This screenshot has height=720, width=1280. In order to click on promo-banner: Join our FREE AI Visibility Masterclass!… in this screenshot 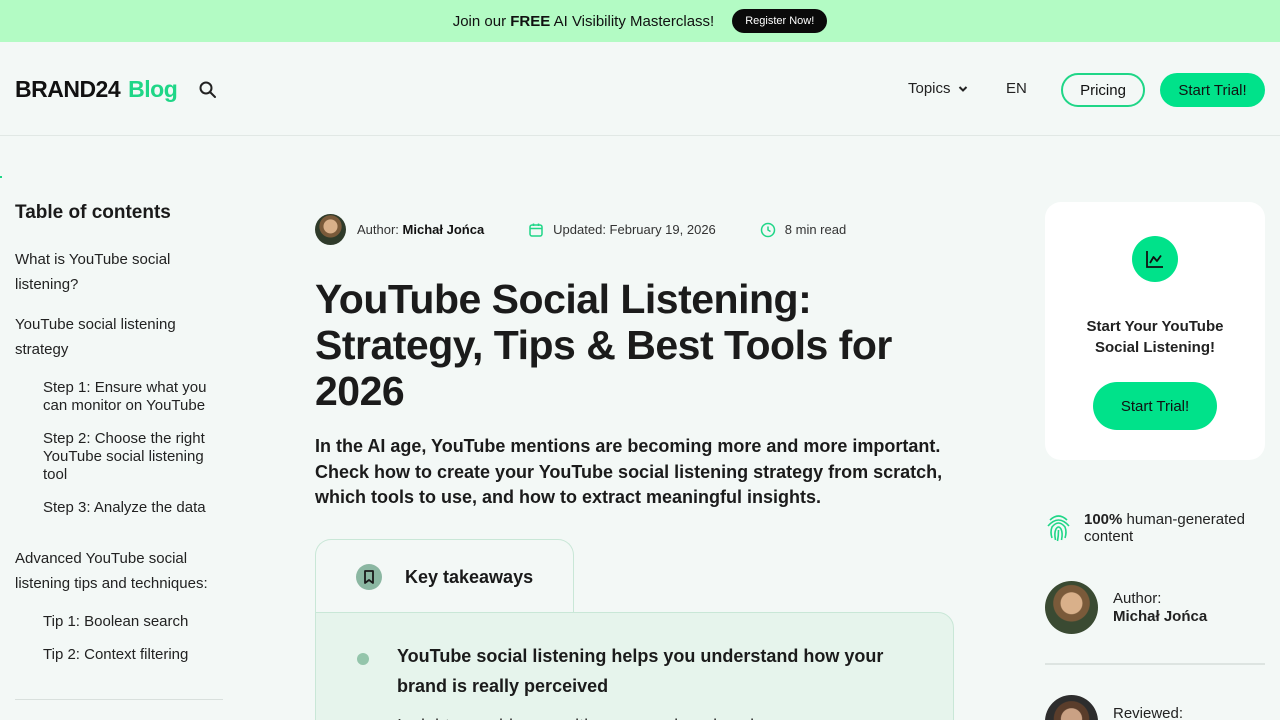, I will do `click(640, 21)`.